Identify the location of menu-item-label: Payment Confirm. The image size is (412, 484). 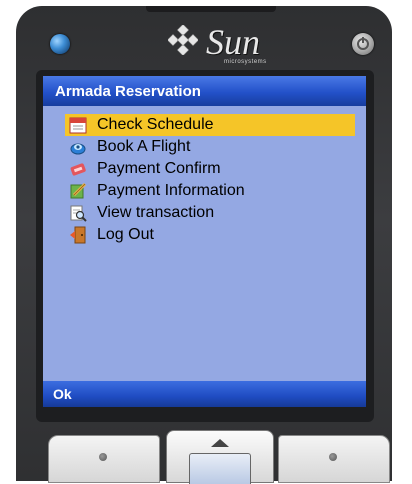
(159, 168).